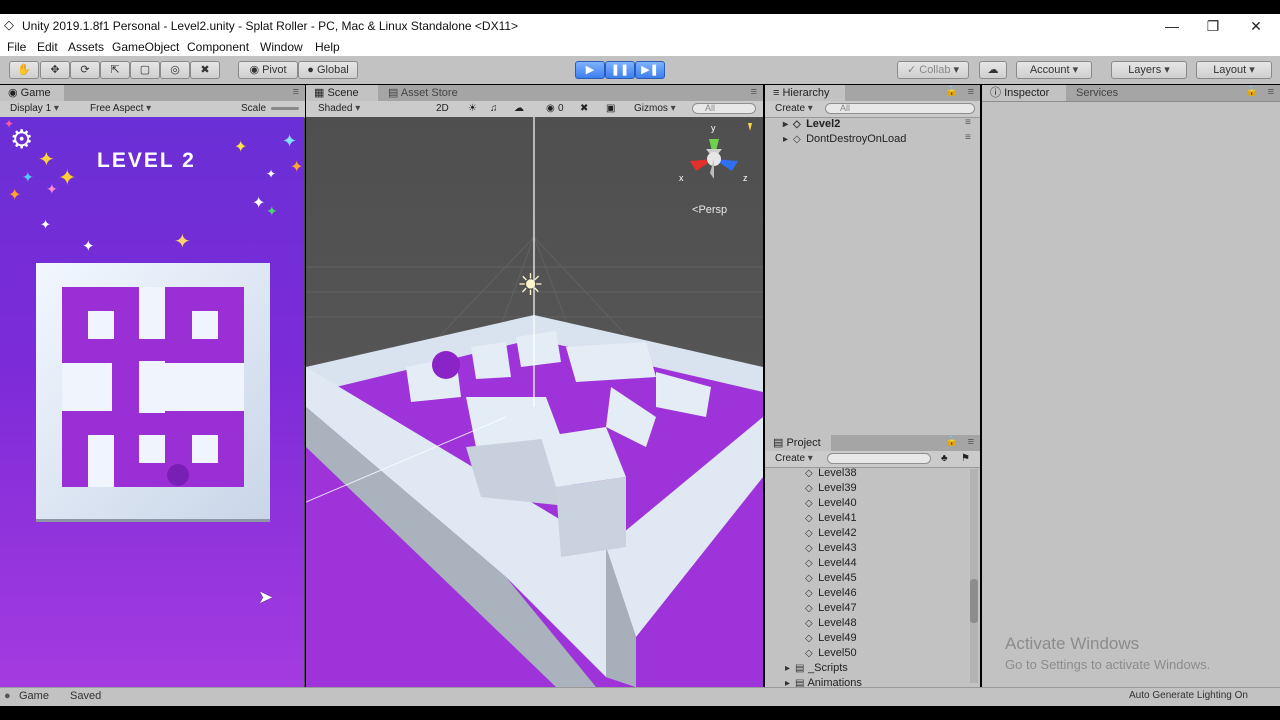  Describe the element at coordinates (885, 473) in the screenshot. I see `project-item-level38: ◇ Level38` at that location.